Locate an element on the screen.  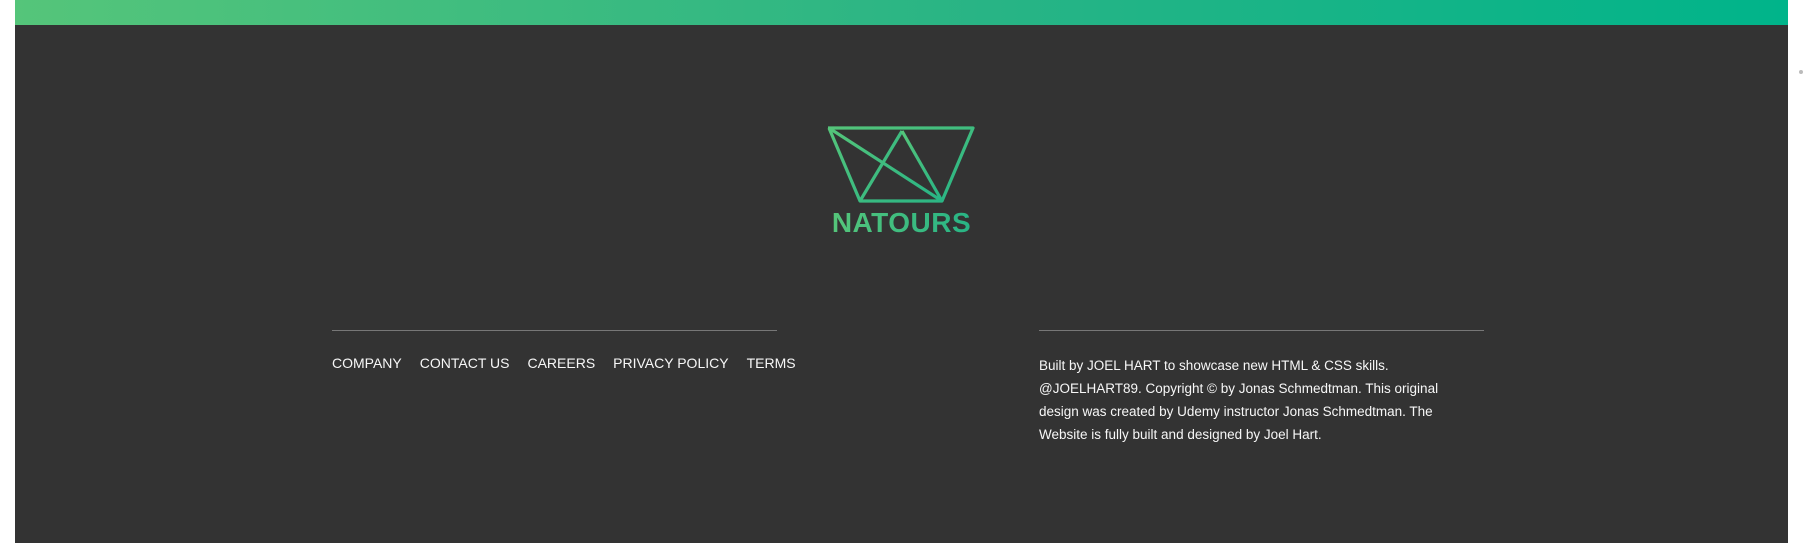
nav-item-privacy-policy: PRIVACY POLICY is located at coordinates (670, 364).